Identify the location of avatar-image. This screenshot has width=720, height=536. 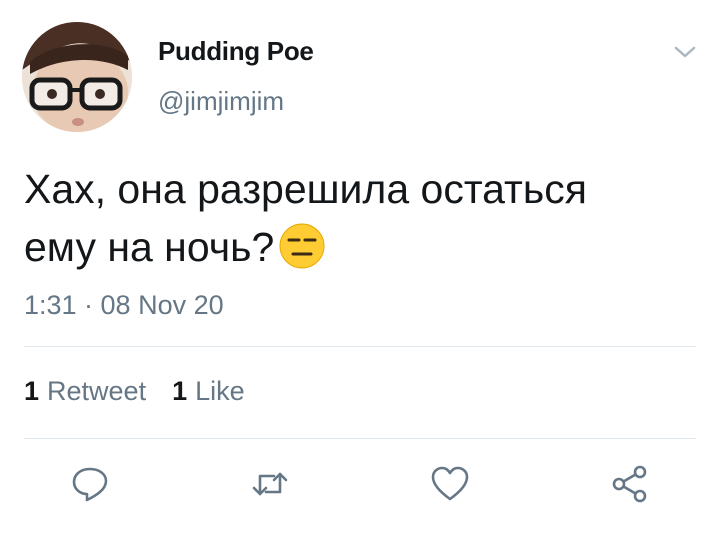
(77, 77).